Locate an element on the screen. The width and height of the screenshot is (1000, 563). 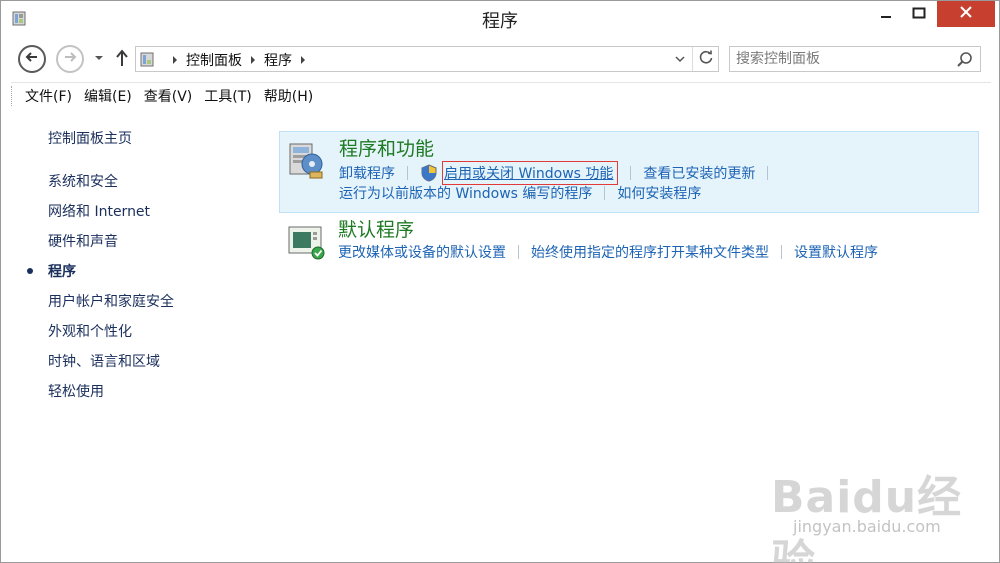
title-bar: 程序 is located at coordinates (500, 19).